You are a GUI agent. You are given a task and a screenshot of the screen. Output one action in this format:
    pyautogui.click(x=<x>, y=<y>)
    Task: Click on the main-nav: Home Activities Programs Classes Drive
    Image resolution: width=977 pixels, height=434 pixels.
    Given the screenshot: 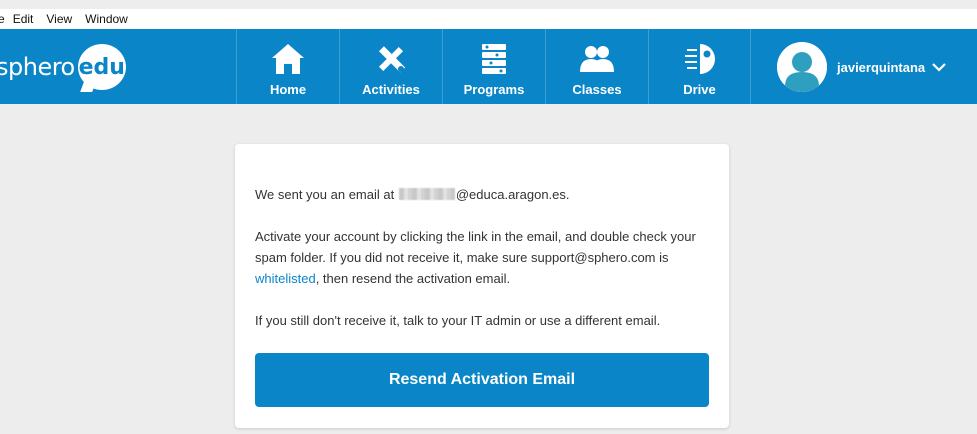 What is the action you would take?
    pyautogui.click(x=493, y=66)
    